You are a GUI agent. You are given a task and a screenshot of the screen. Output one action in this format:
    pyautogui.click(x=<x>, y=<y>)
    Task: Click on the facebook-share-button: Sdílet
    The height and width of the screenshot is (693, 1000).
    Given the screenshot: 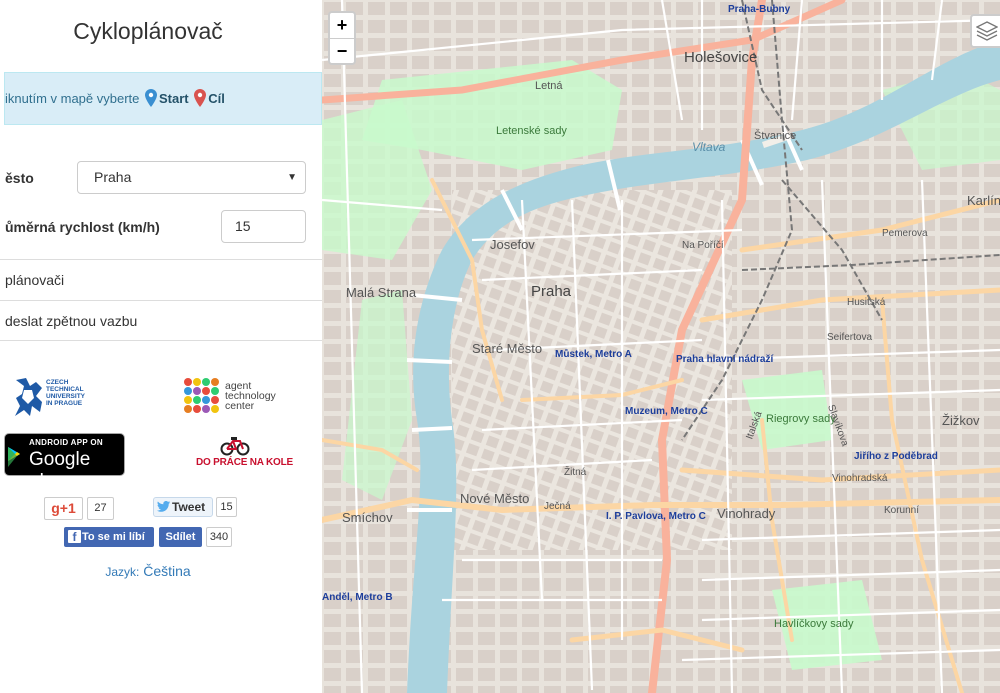 What is the action you would take?
    pyautogui.click(x=180, y=537)
    